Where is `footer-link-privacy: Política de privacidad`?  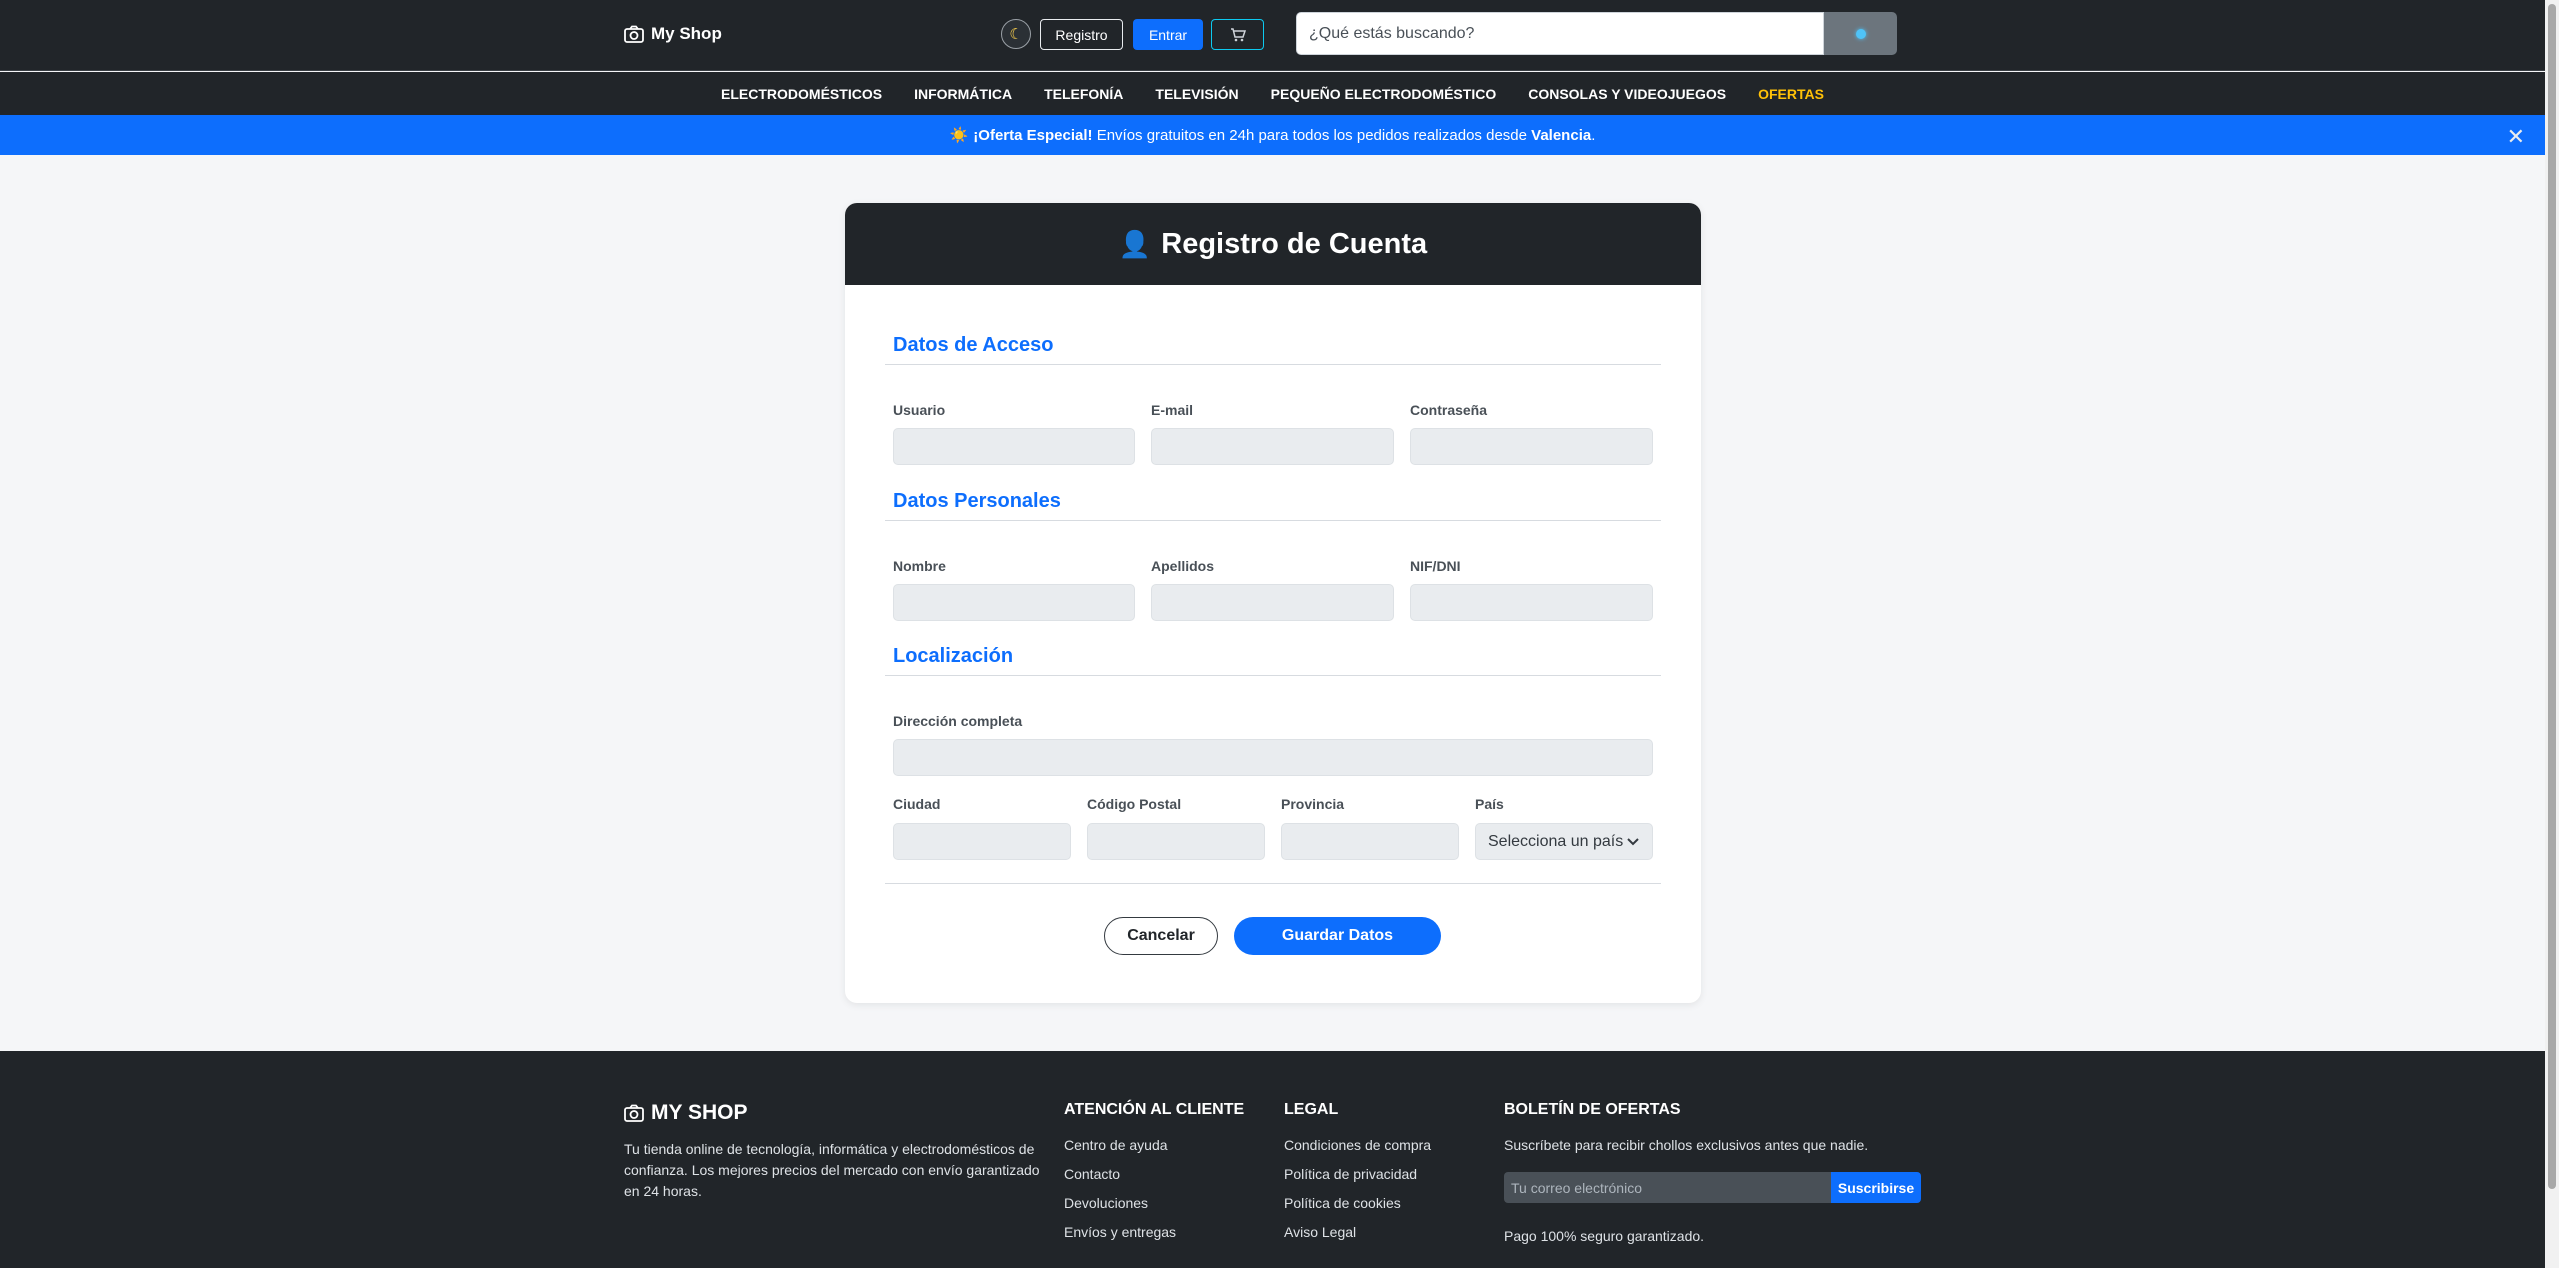 footer-link-privacy: Política de privacidad is located at coordinates (1350, 1174).